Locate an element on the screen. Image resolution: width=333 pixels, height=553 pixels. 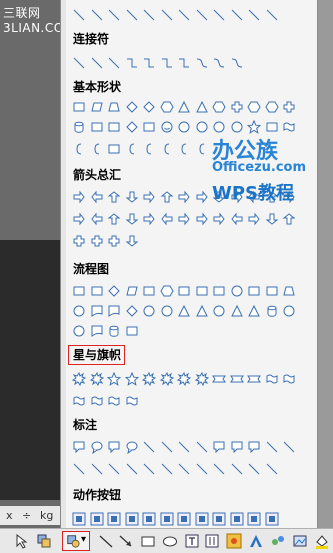
arrow-tool-icon is located at coordinates (126, 541).